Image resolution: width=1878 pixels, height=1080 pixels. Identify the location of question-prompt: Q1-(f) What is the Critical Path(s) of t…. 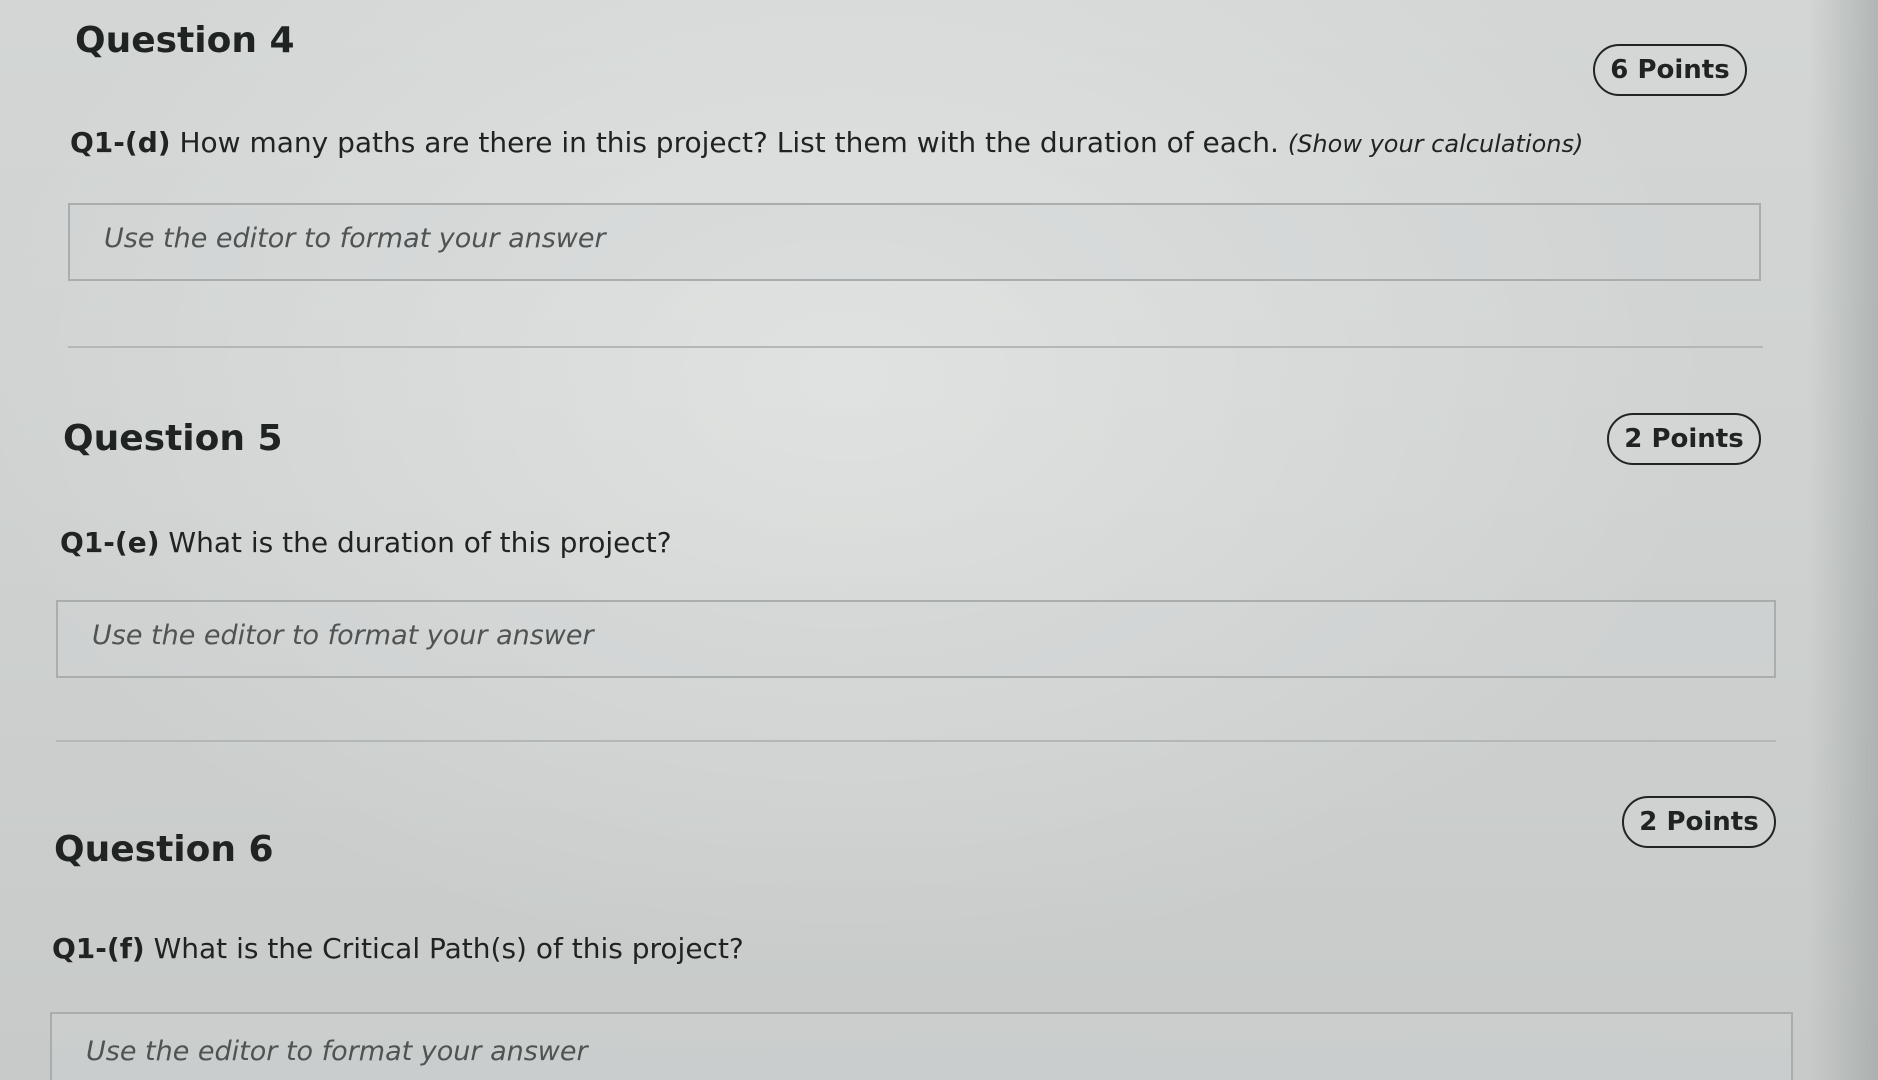
(398, 948).